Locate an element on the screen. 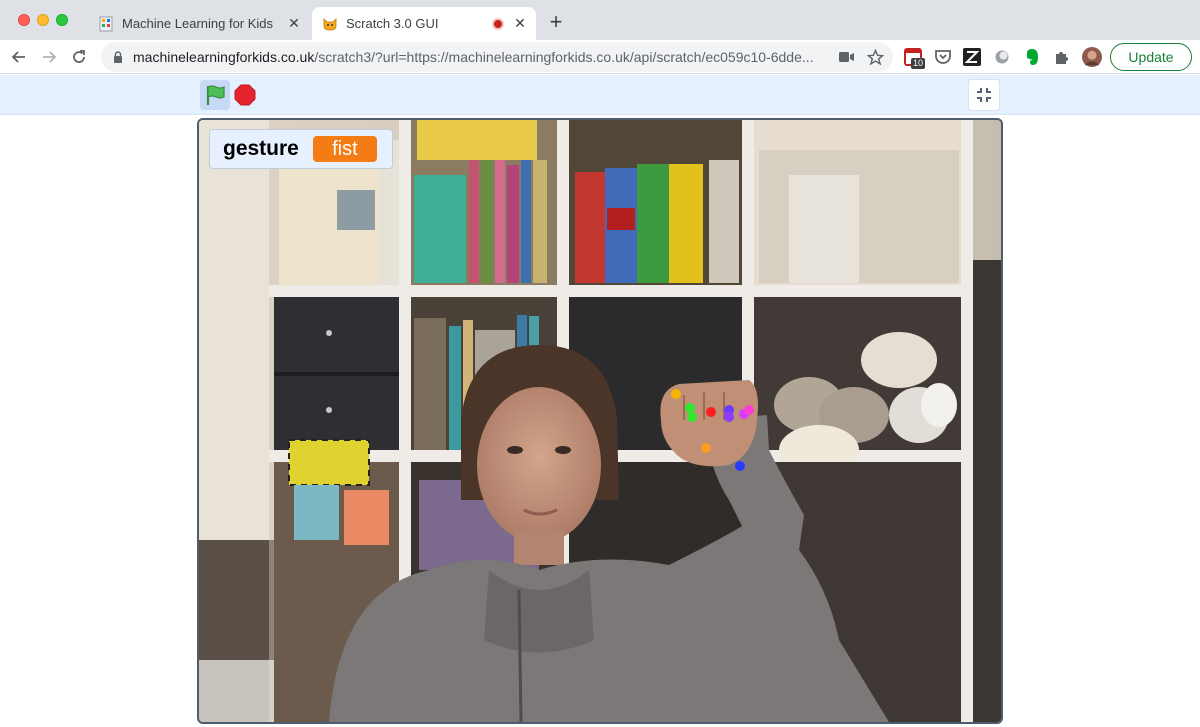 The height and width of the screenshot is (727, 1200). tab-scratch-gui: Scratch 3.0 GUI ✕ is located at coordinates (424, 23).